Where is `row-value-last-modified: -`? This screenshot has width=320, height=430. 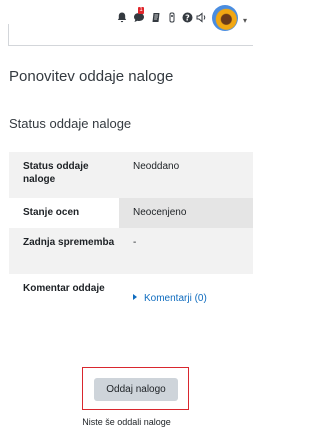
row-value-last-modified: - is located at coordinates (135, 242).